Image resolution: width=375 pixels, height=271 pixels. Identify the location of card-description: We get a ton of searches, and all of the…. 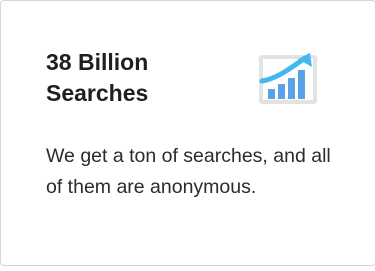
(188, 171).